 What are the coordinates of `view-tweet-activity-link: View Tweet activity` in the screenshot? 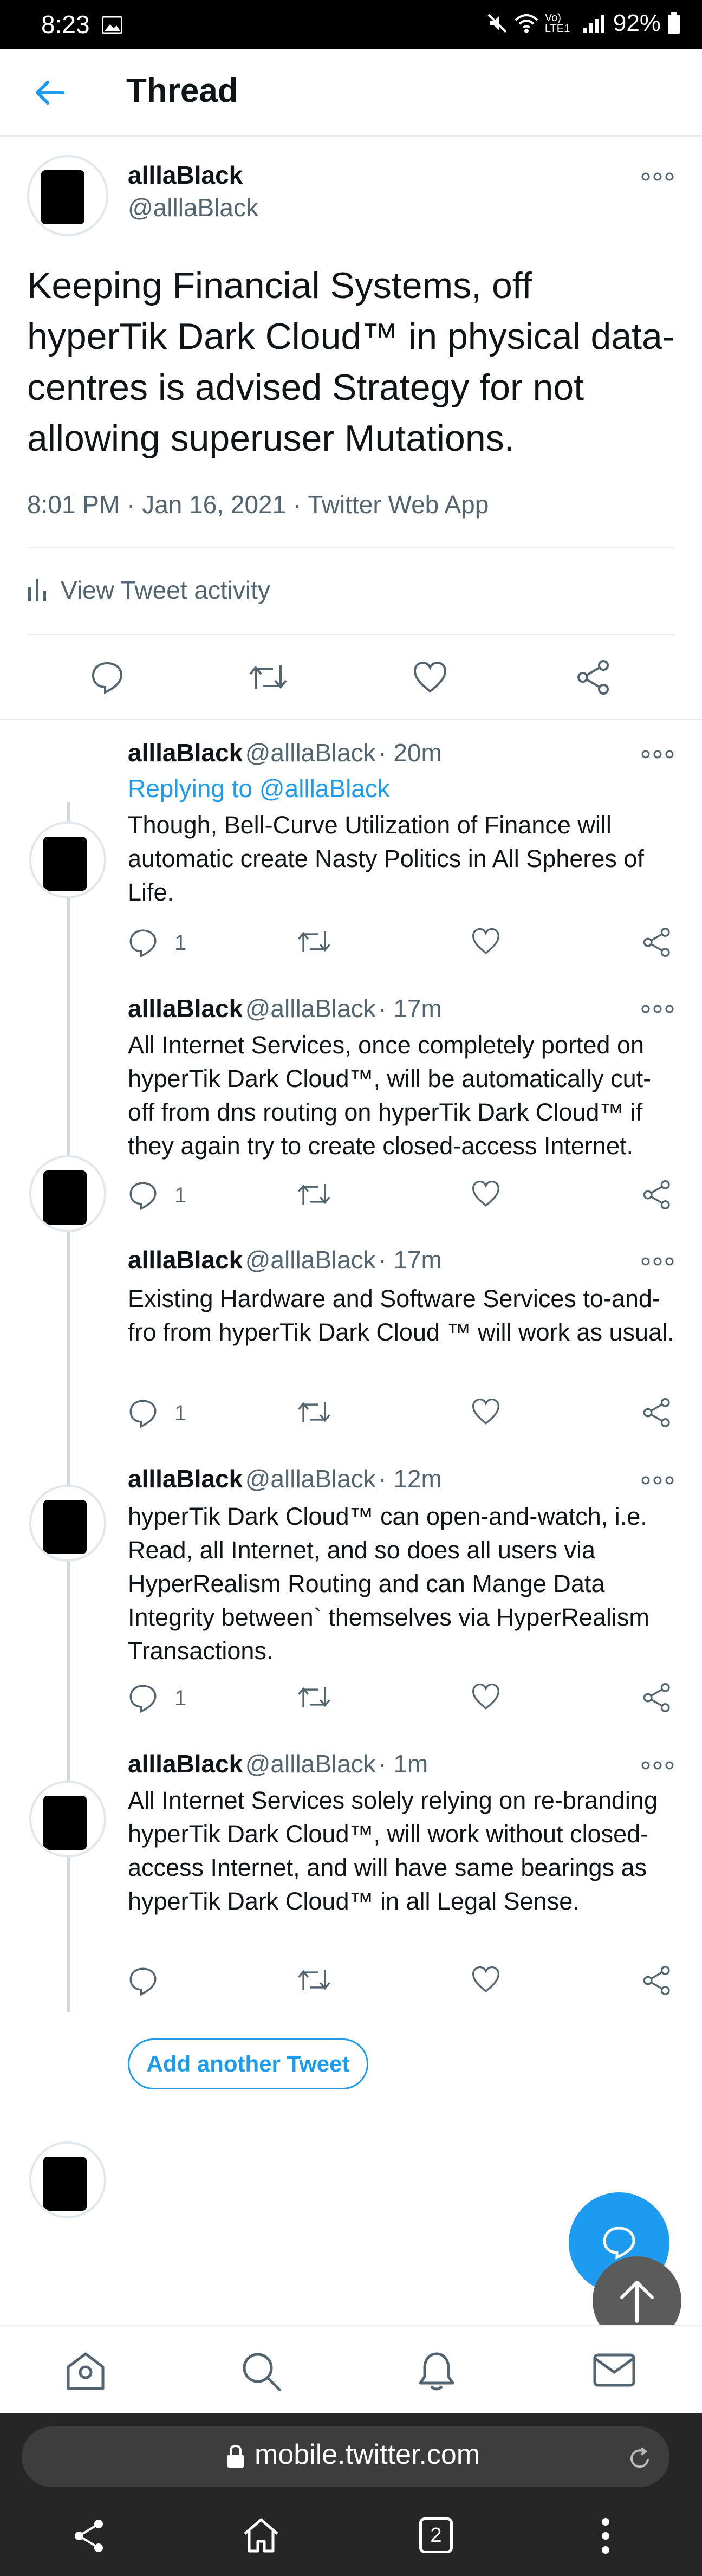 It's located at (148, 590).